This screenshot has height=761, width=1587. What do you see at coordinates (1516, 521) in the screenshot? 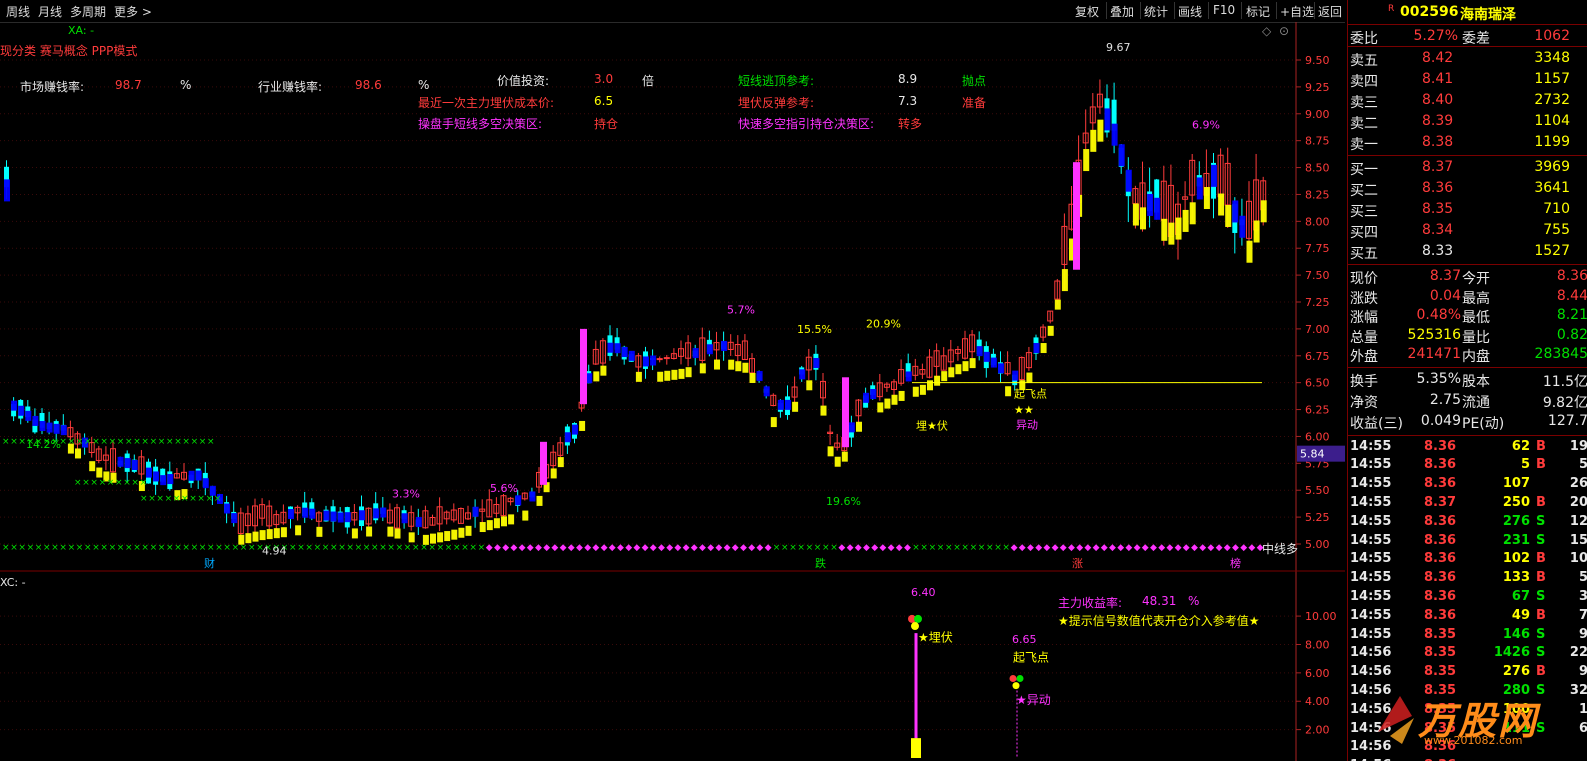
I see `tick-volume: 276` at bounding box center [1516, 521].